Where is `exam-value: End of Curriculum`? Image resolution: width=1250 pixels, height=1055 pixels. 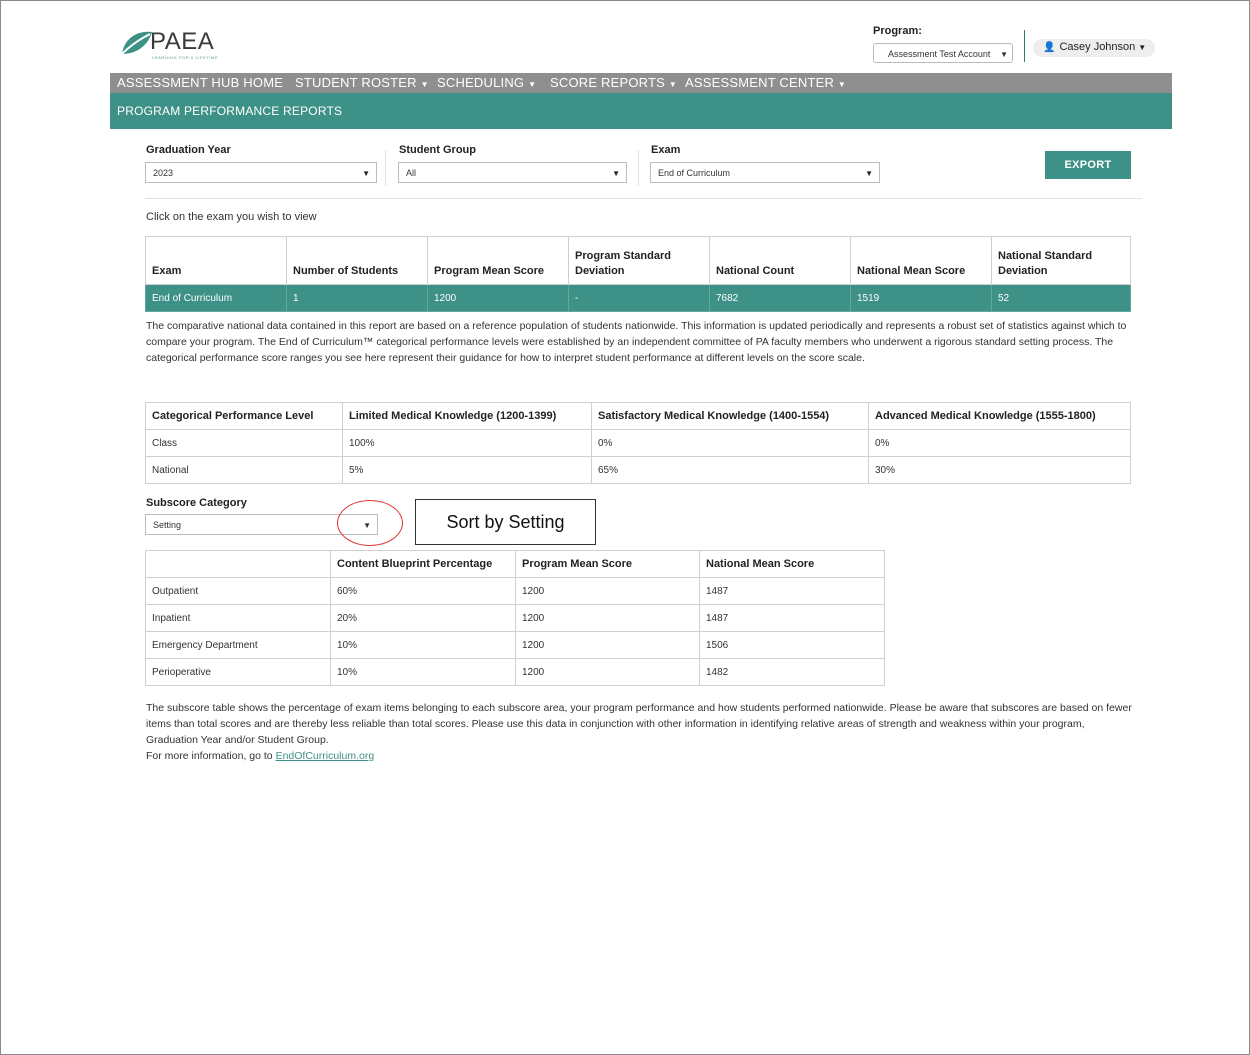
exam-value: End of Curriculum is located at coordinates (694, 173).